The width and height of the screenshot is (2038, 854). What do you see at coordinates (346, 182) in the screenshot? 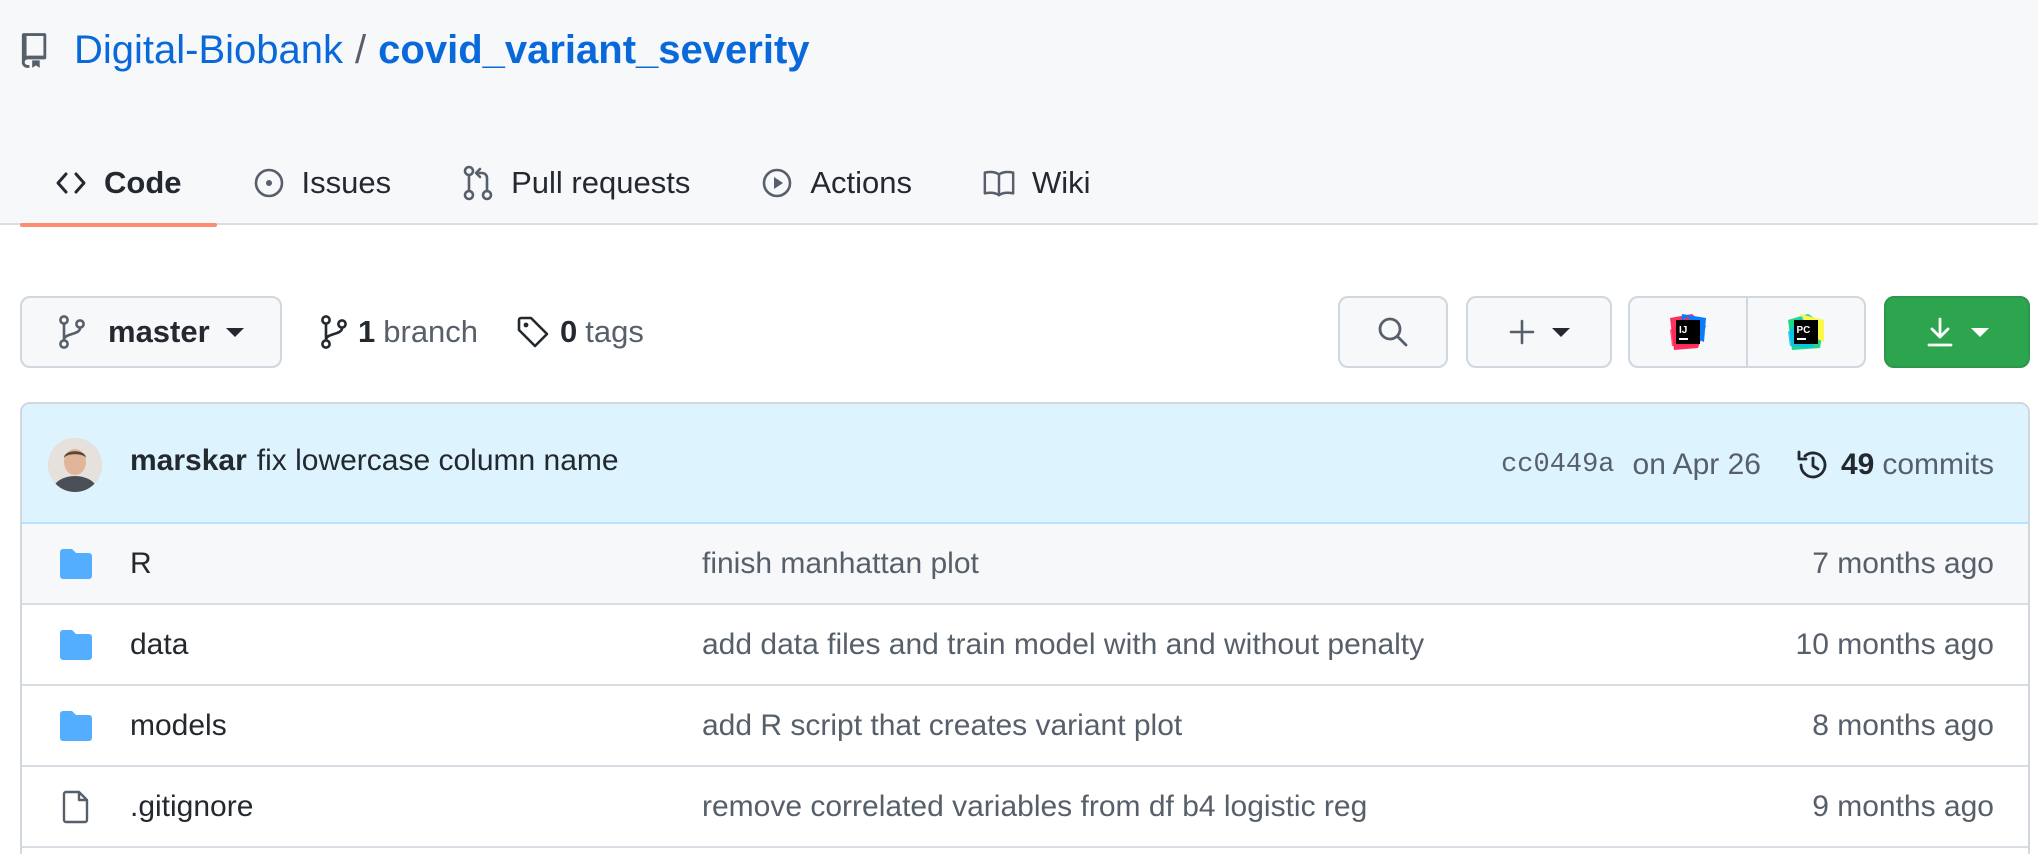
I see `tab-issues-label: Issues` at bounding box center [346, 182].